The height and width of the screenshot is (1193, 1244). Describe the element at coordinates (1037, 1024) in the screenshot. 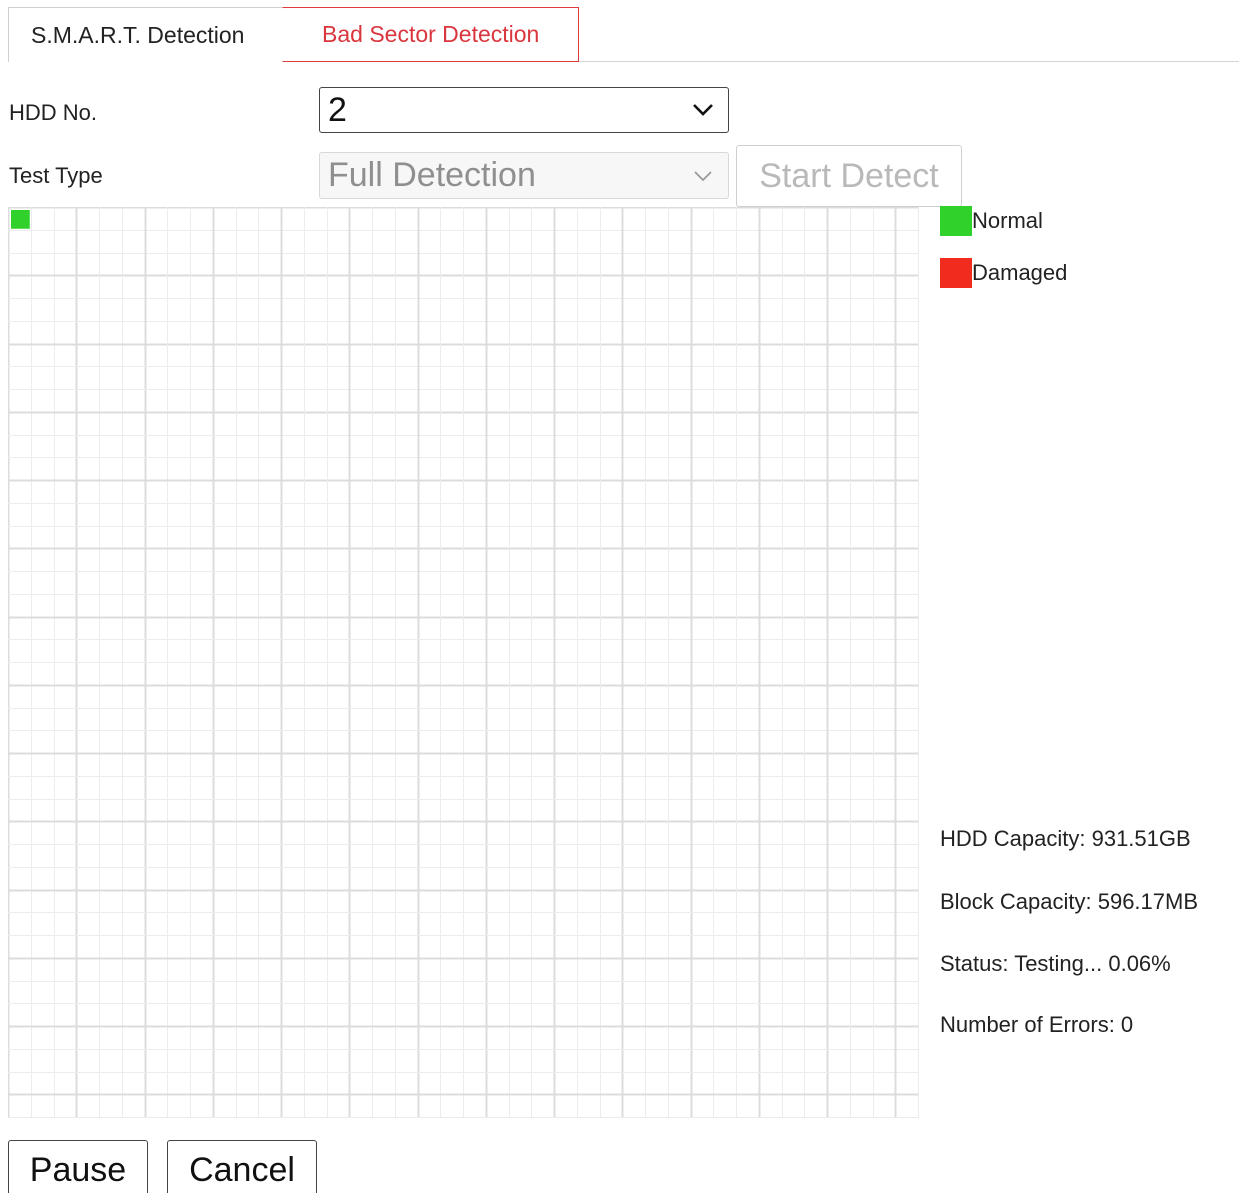

I see `error-count-text: Number of Errors: 0` at that location.